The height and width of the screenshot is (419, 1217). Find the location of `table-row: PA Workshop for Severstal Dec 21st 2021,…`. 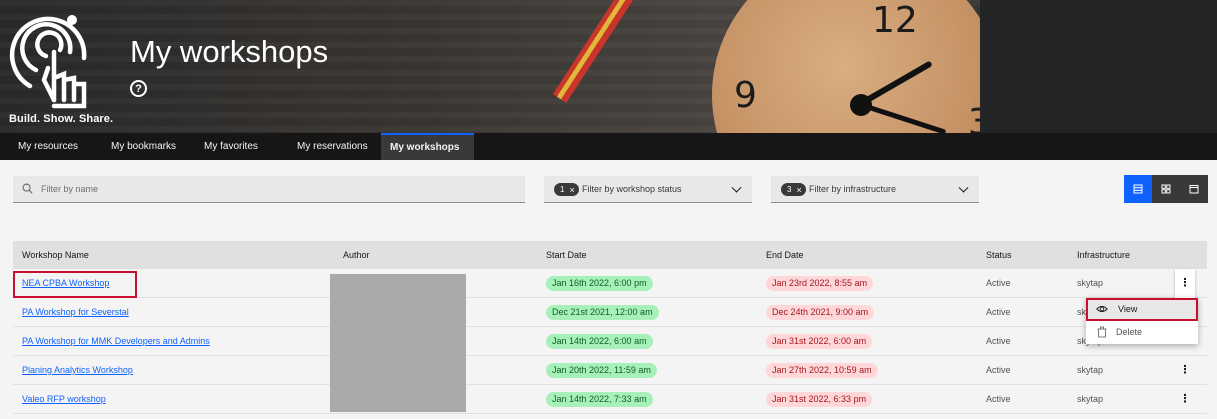

table-row: PA Workshop for Severstal Dec 21st 2021,… is located at coordinates (610, 312).